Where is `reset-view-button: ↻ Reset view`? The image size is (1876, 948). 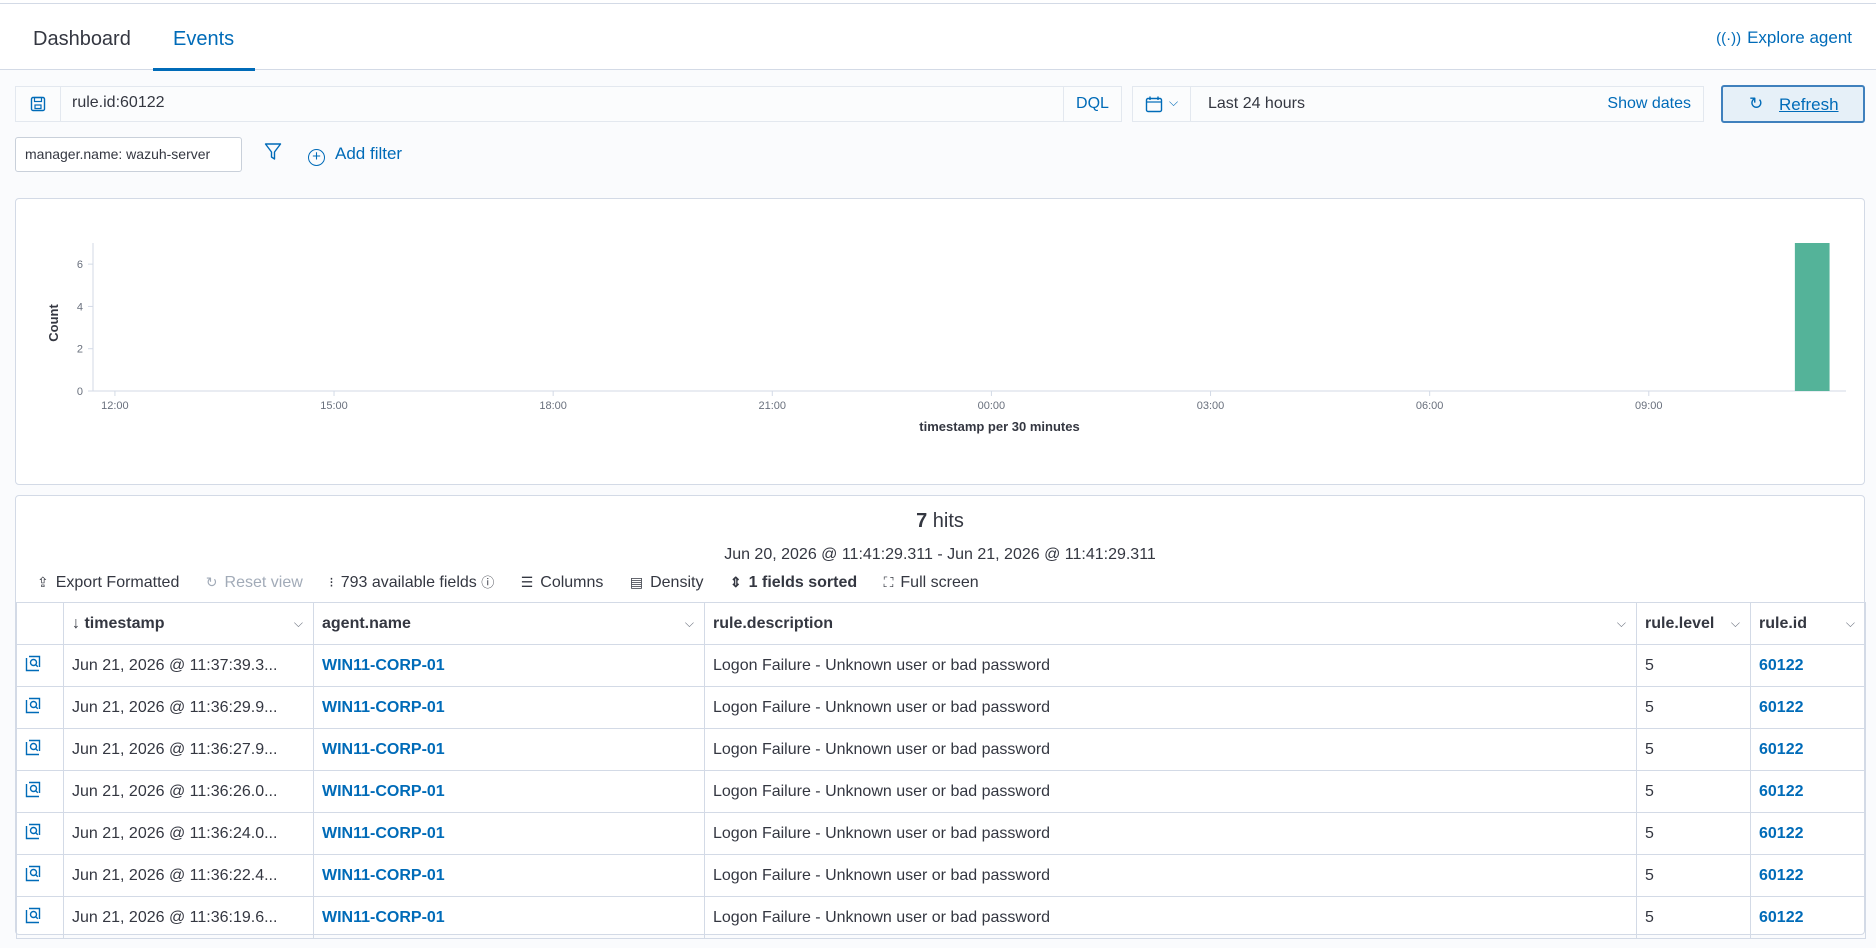
reset-view-button: ↻ Reset view is located at coordinates (254, 583).